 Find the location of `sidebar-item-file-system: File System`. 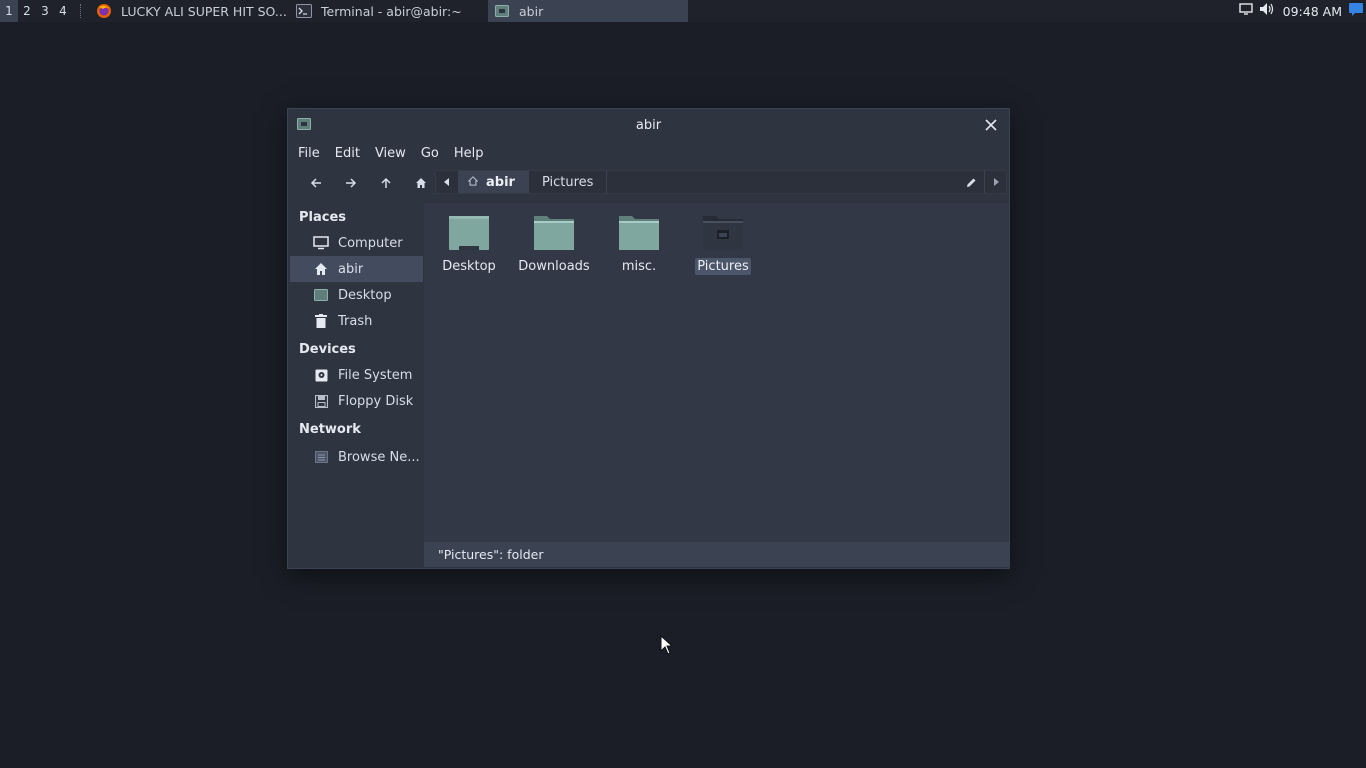

sidebar-item-file-system: File System is located at coordinates (356, 375).